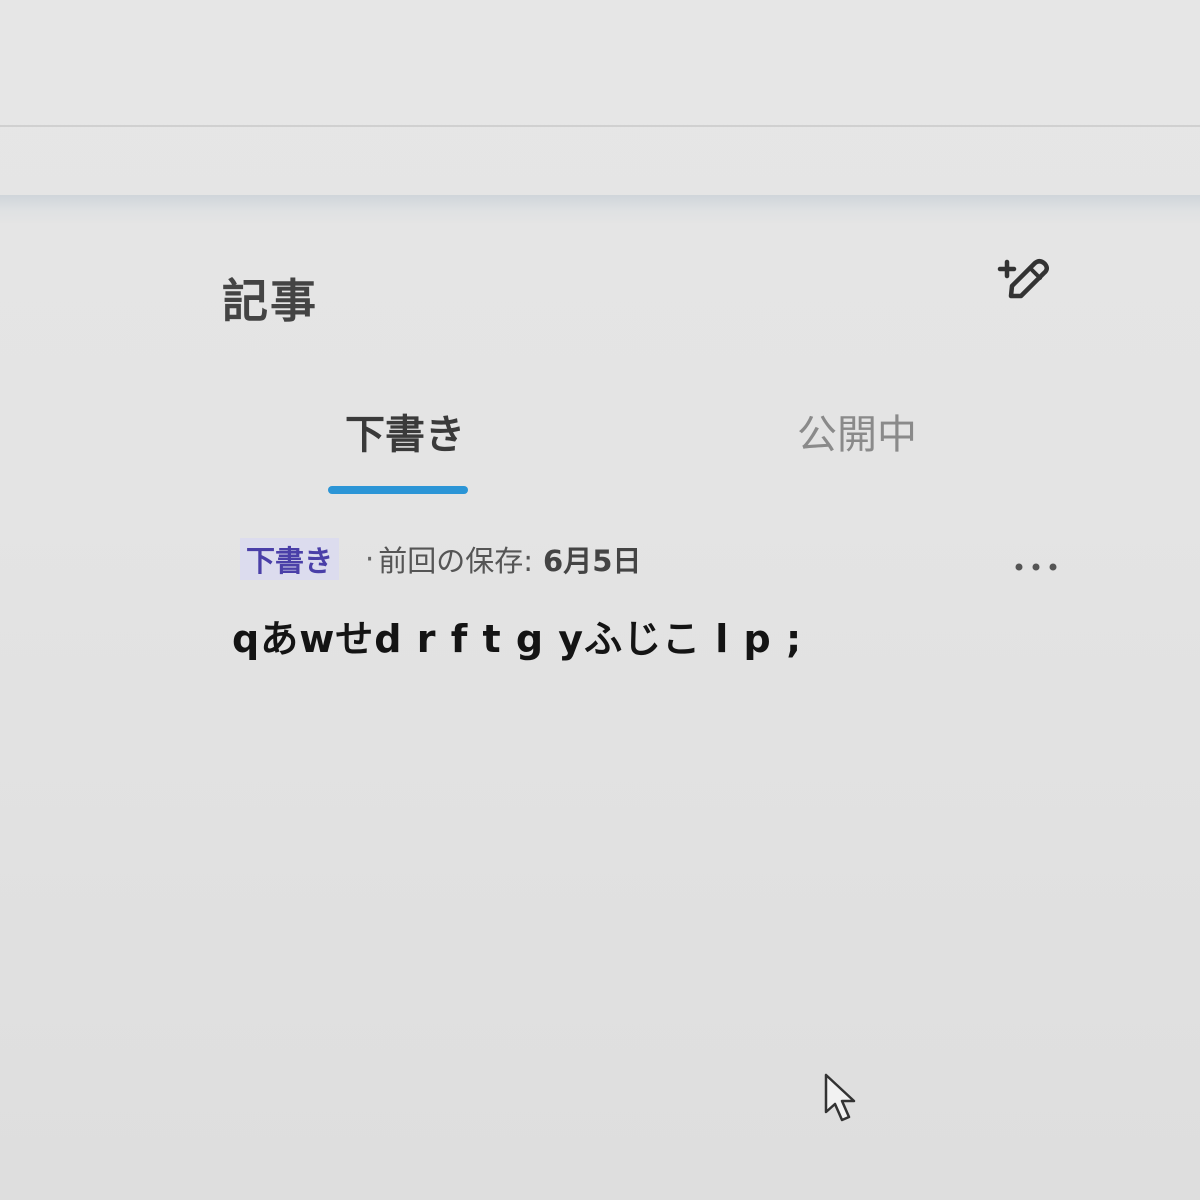 The image size is (1200, 1200). Describe the element at coordinates (270, 301) in the screenshot. I see `page-title: 記事` at that location.